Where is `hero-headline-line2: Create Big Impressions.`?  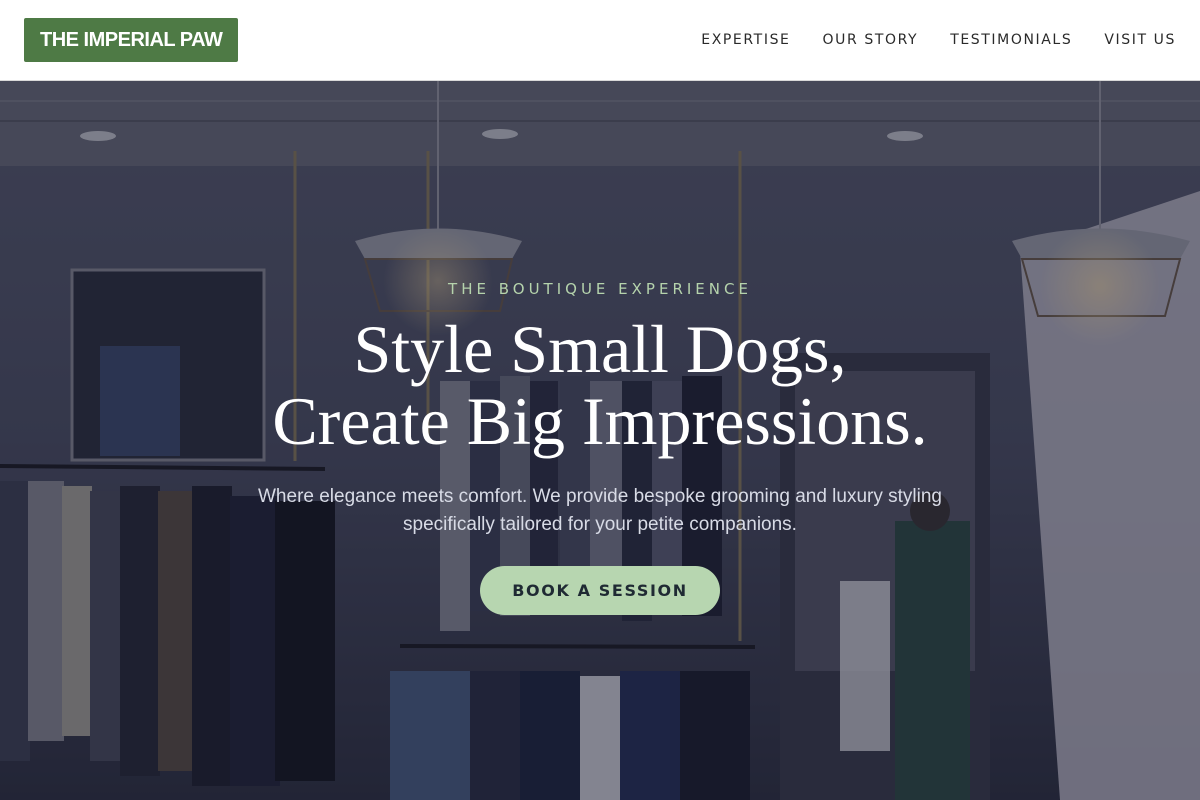 hero-headline-line2: Create Big Impressions. is located at coordinates (600, 421).